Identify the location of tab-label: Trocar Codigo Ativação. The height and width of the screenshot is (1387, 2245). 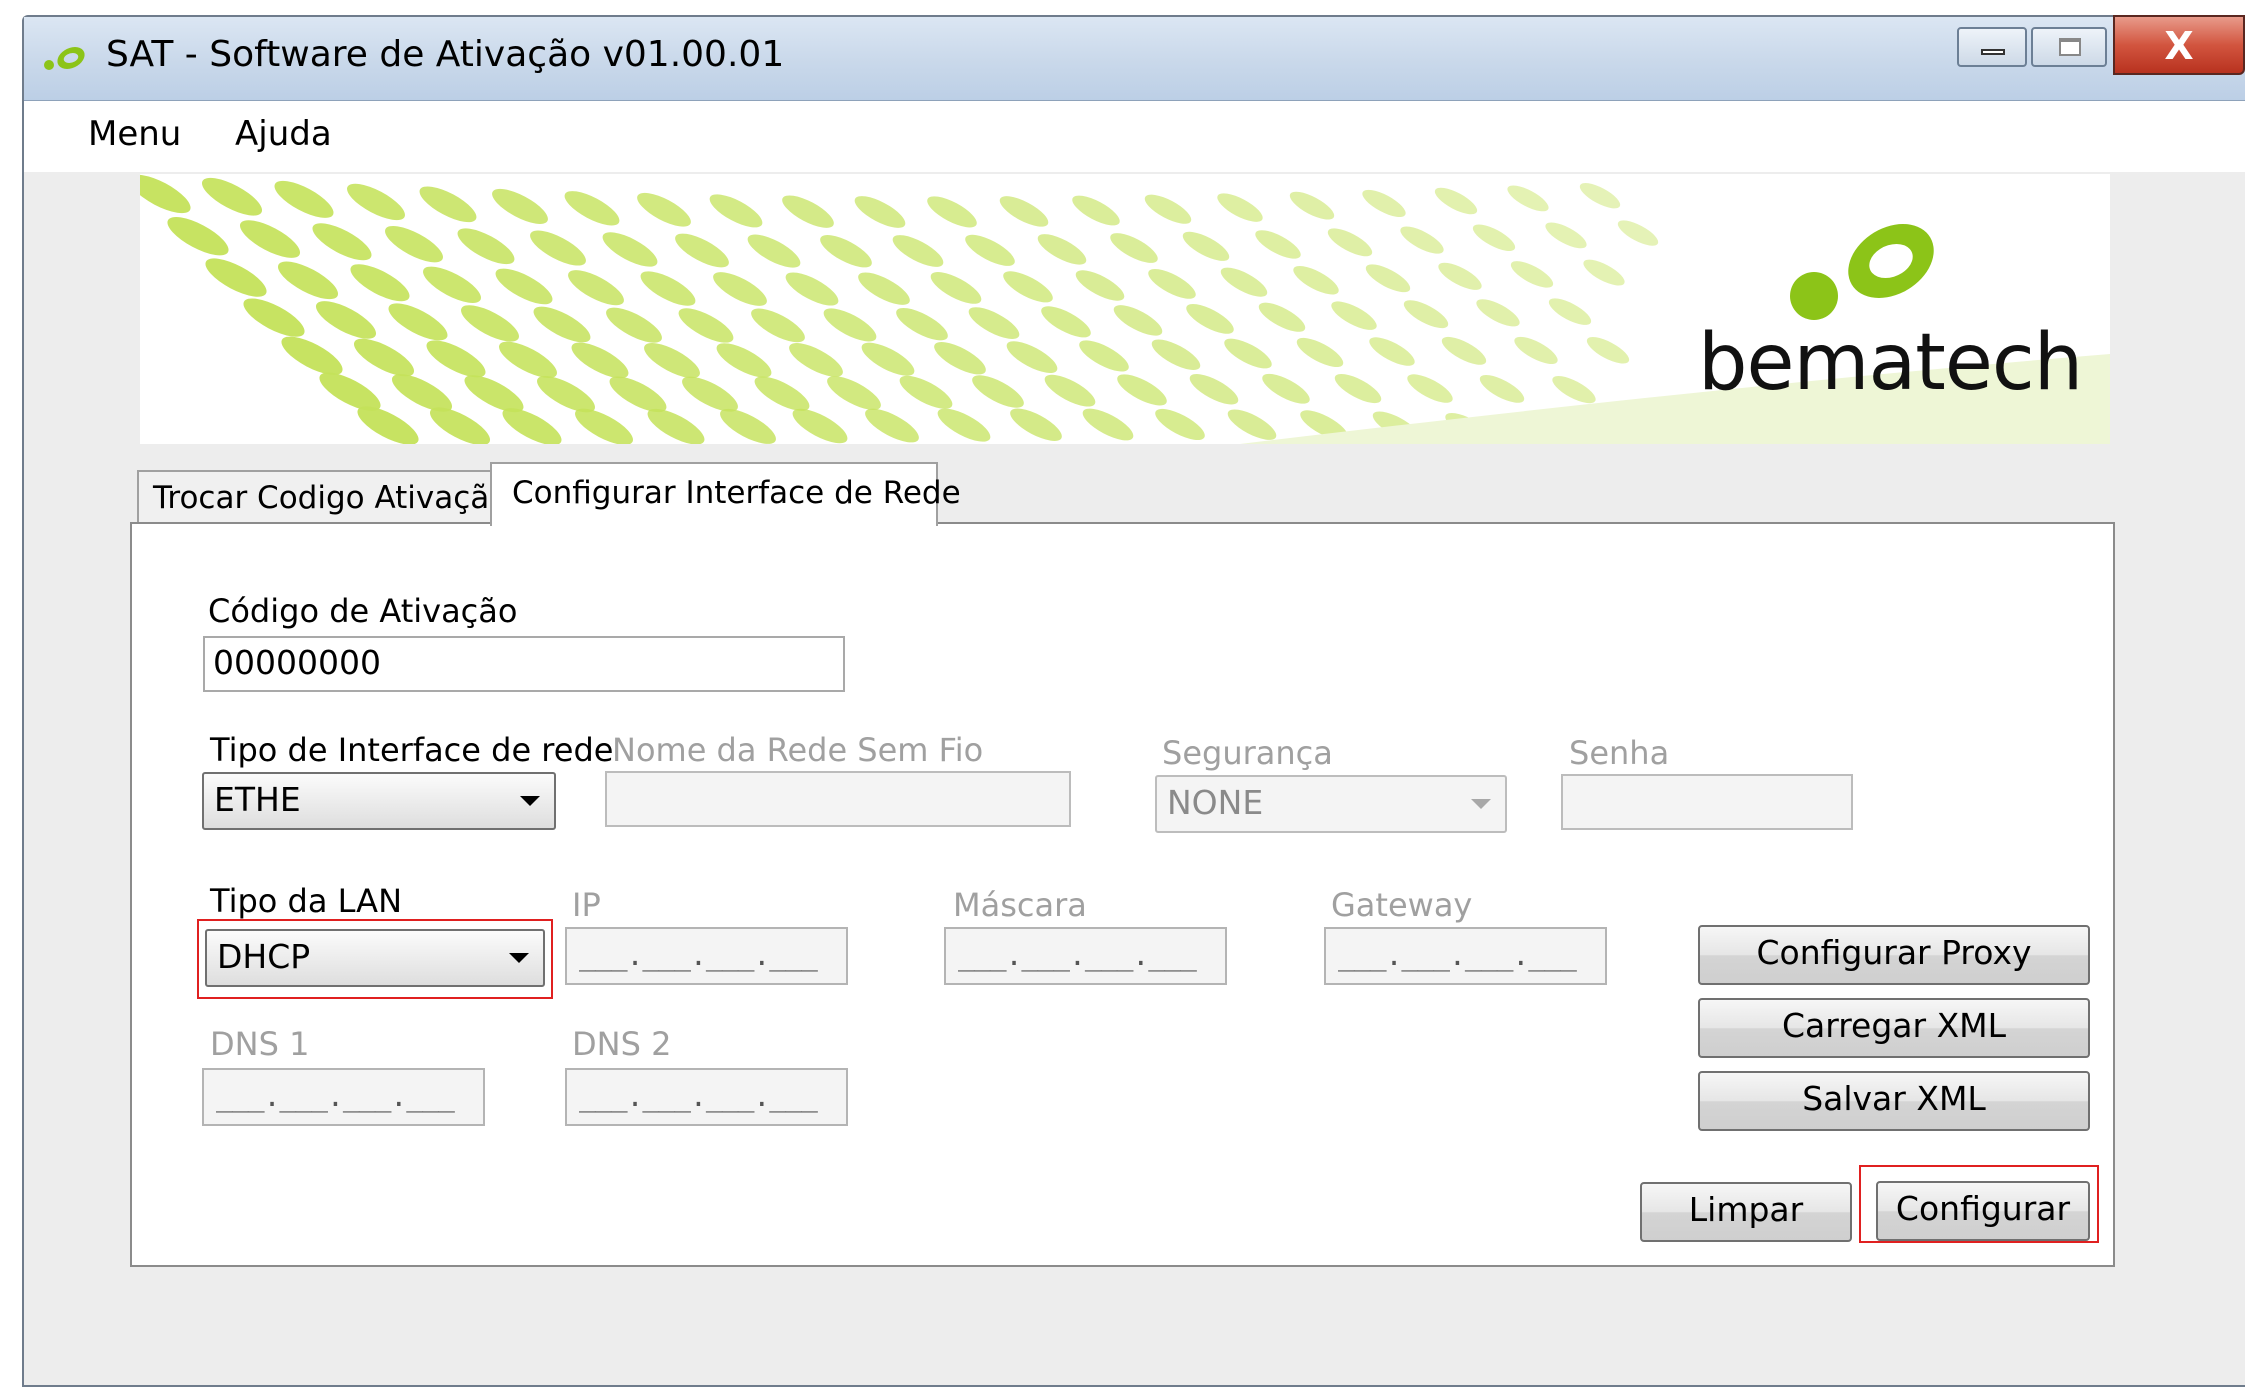
(331, 498).